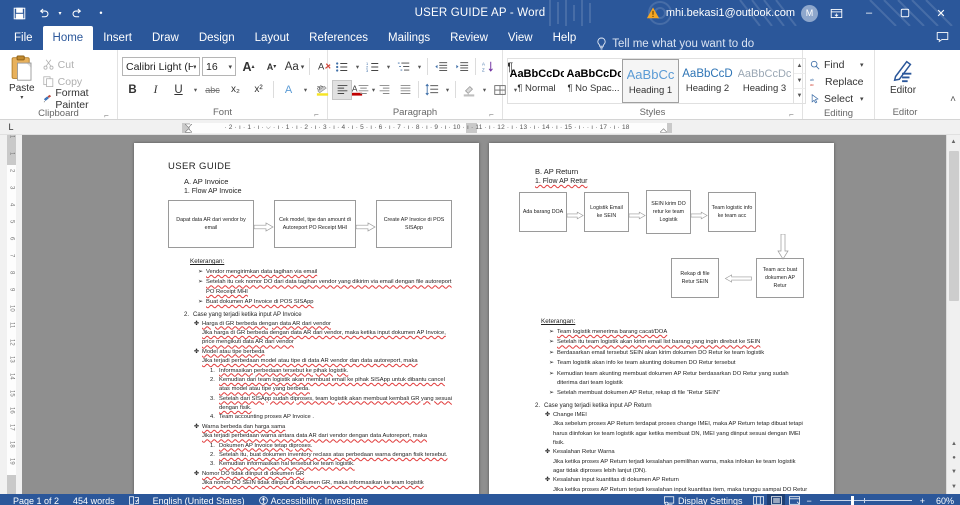 The image size is (960, 505). I want to click on font-size-caret-icon: ▾, so click(230, 67).